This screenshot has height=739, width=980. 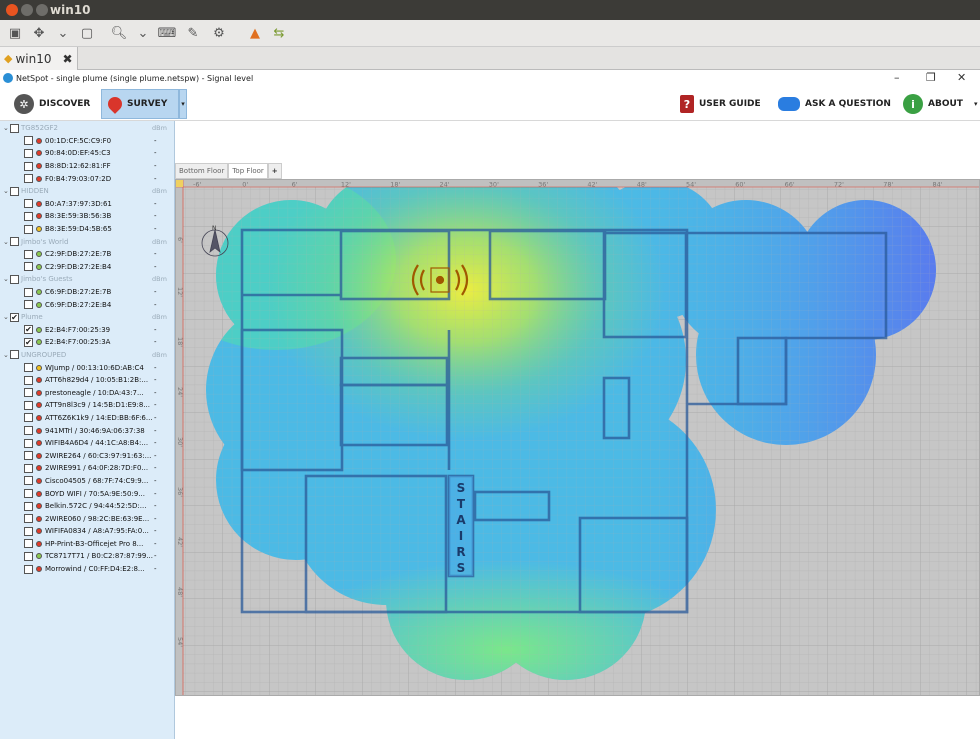 I want to click on network-item: ATT6h829d4 / 10:05:B1:2B:... -, so click(x=87, y=380).